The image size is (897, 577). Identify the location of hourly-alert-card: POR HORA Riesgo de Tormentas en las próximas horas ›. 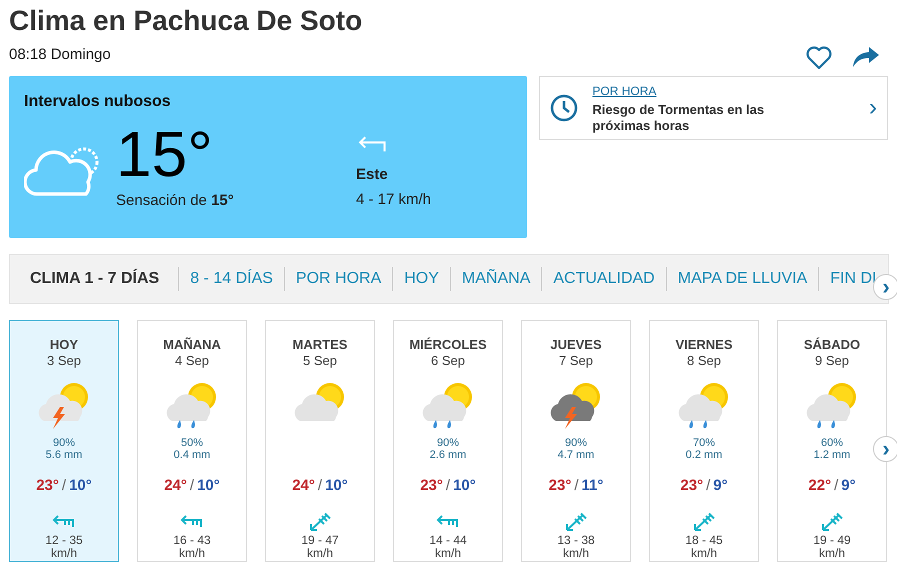
(713, 108).